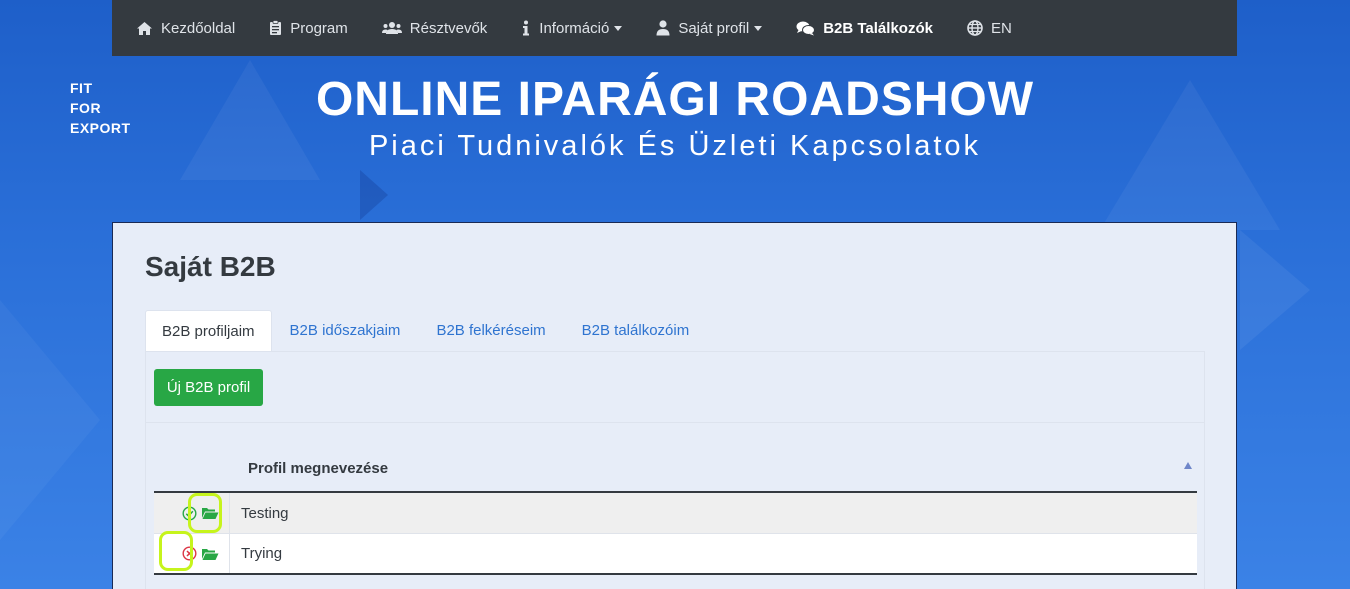  What do you see at coordinates (448, 28) in the screenshot?
I see `nav-item-label: Résztvevők` at bounding box center [448, 28].